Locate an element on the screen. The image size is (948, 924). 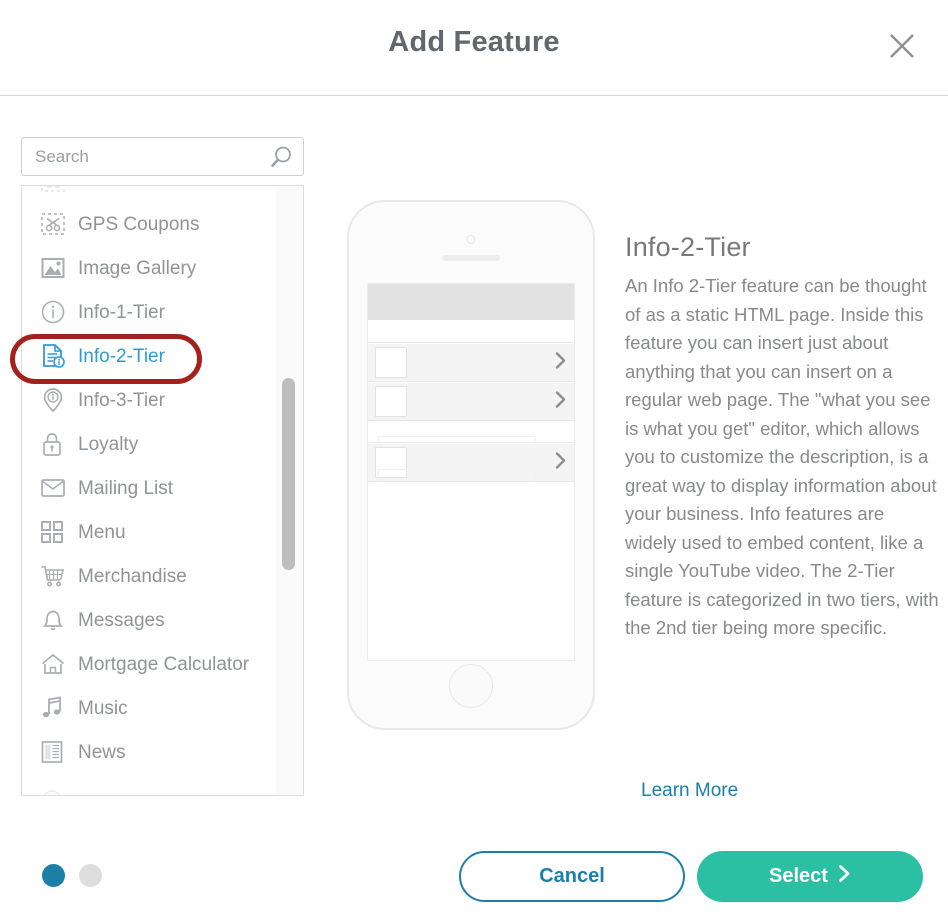
list-item-news: News is located at coordinates (149, 752).